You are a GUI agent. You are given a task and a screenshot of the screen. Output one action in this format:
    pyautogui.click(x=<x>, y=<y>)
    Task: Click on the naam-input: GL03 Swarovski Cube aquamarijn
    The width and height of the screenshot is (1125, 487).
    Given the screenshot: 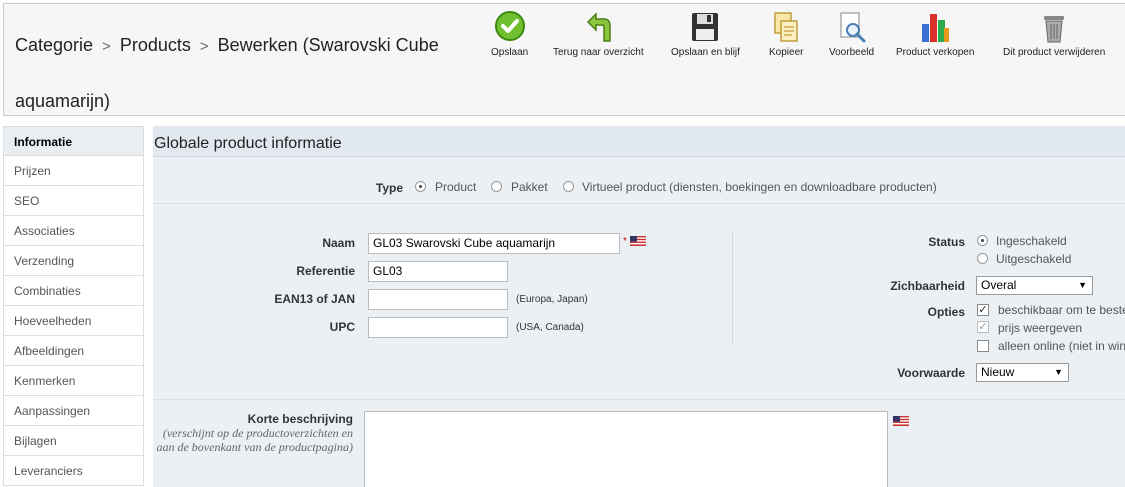 What is the action you would take?
    pyautogui.click(x=494, y=243)
    